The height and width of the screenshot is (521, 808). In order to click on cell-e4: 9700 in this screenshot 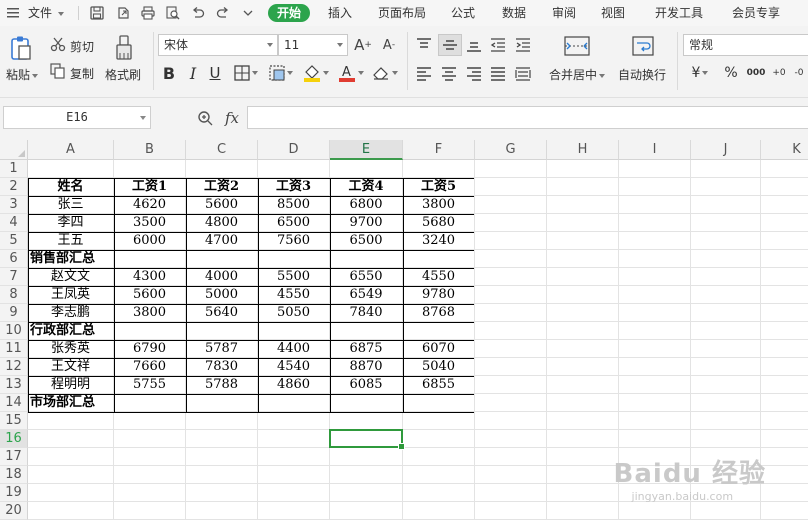, I will do `click(366, 223)`.